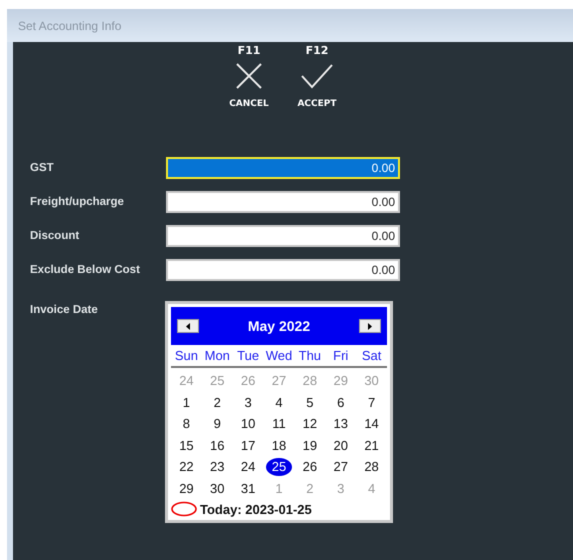 This screenshot has height=560, width=573. What do you see at coordinates (186, 467) in the screenshot?
I see `calendar-day: 22` at bounding box center [186, 467].